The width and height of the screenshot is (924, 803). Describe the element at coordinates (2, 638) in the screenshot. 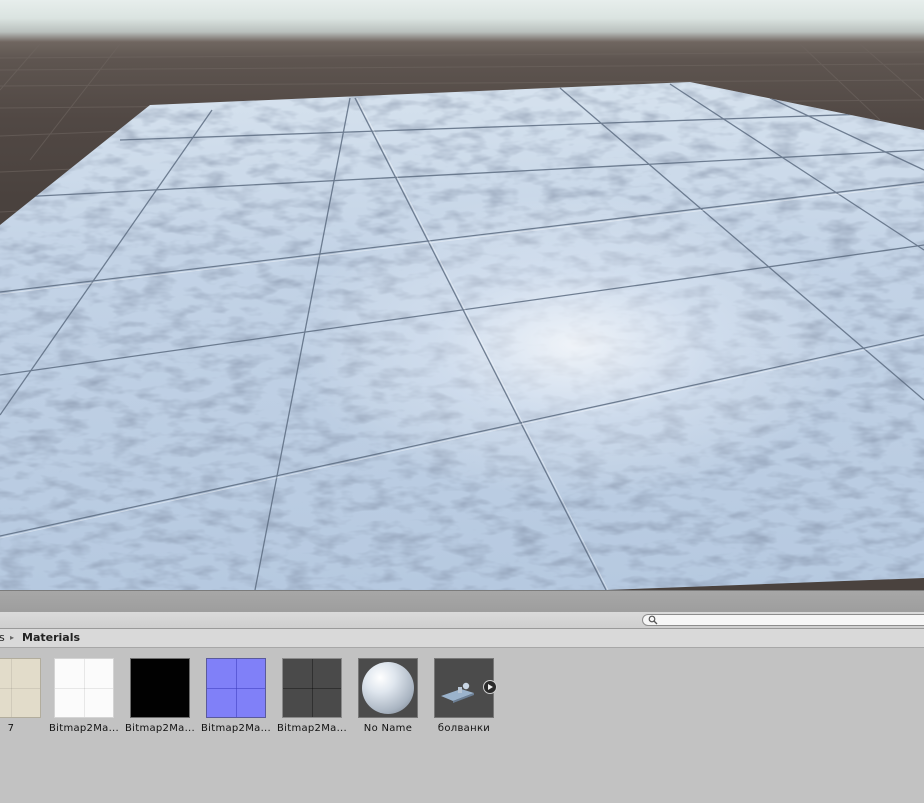

I see `breadcrumb-item-parent: s` at that location.